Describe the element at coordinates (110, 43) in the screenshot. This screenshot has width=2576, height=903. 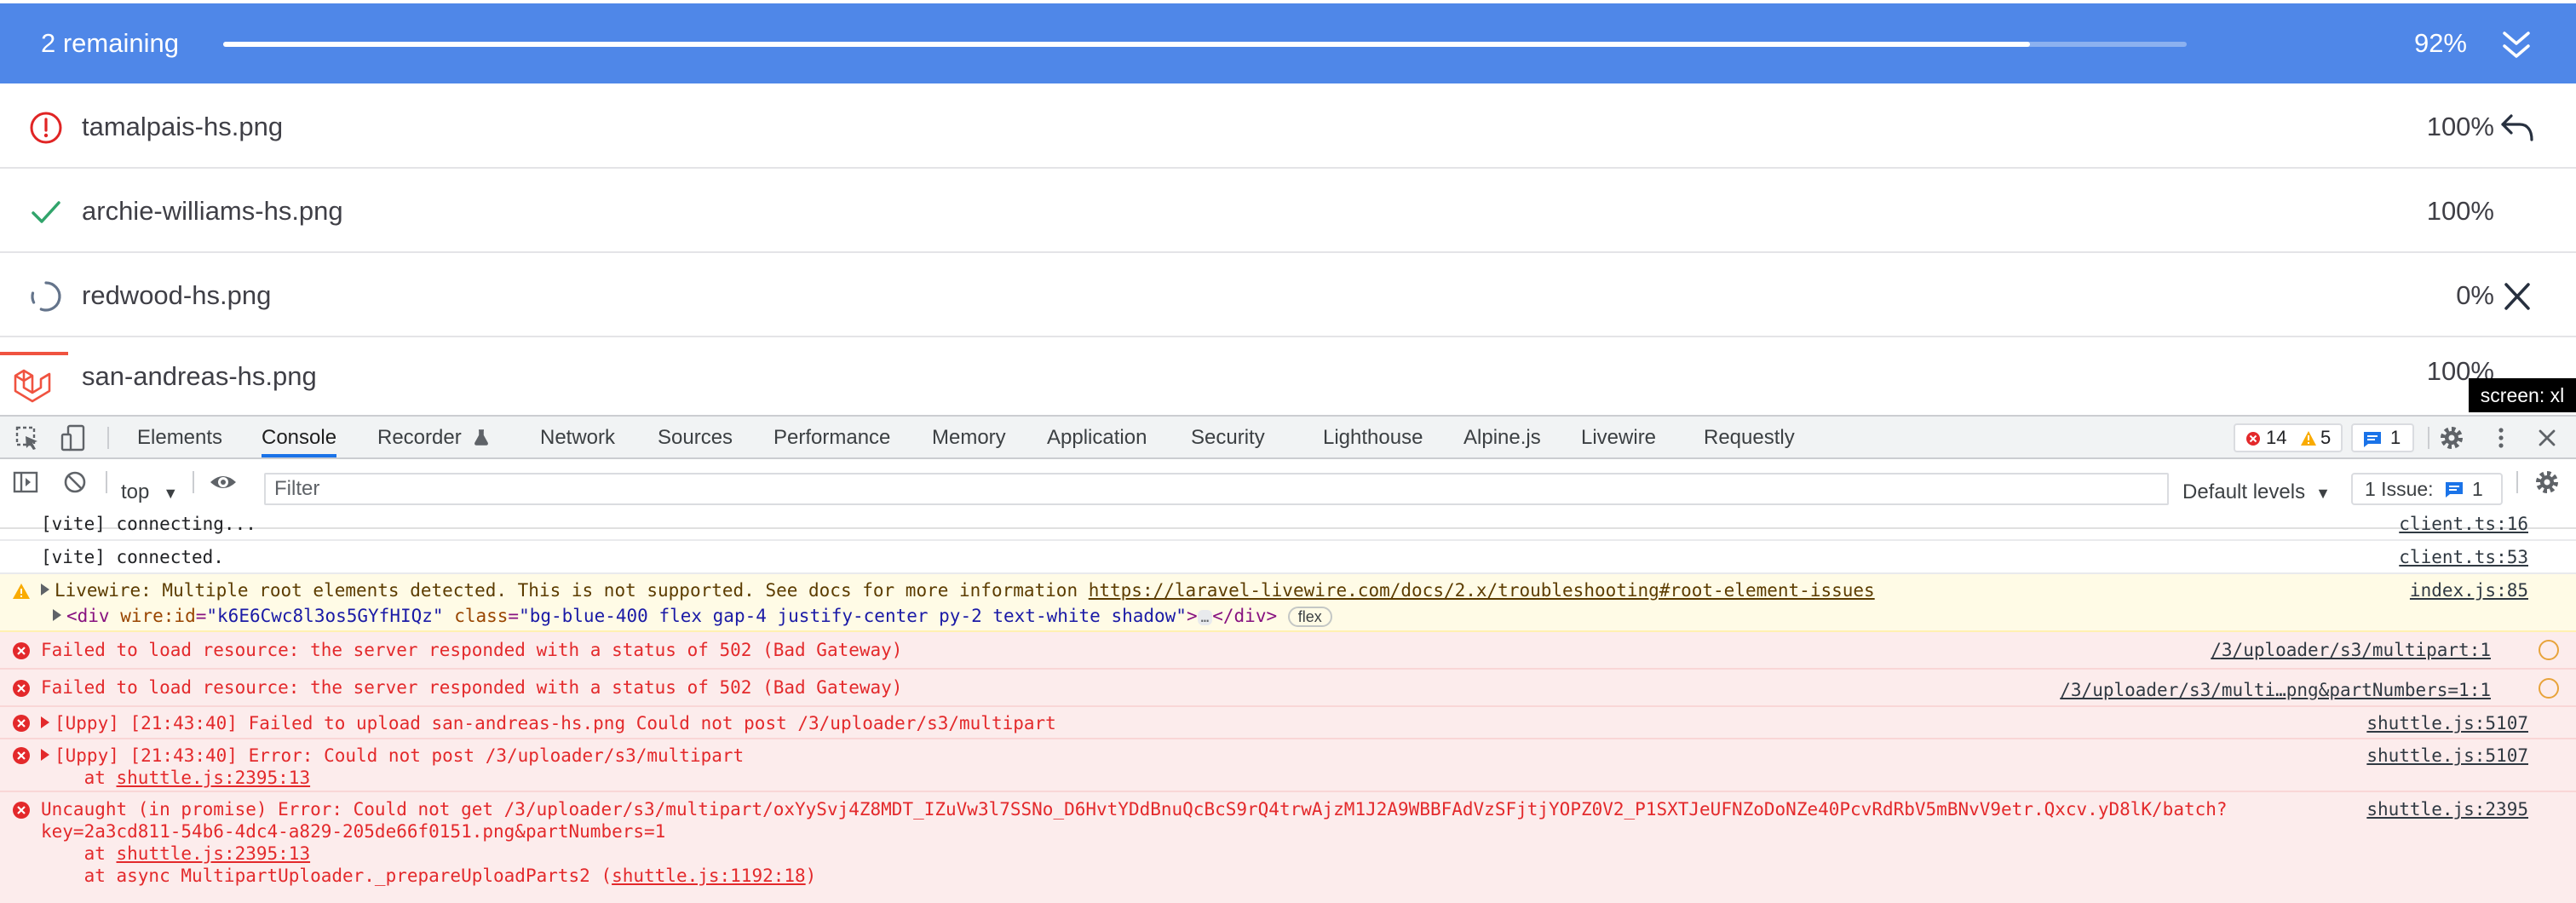
I see `remaining-count: 2 remaining` at that location.